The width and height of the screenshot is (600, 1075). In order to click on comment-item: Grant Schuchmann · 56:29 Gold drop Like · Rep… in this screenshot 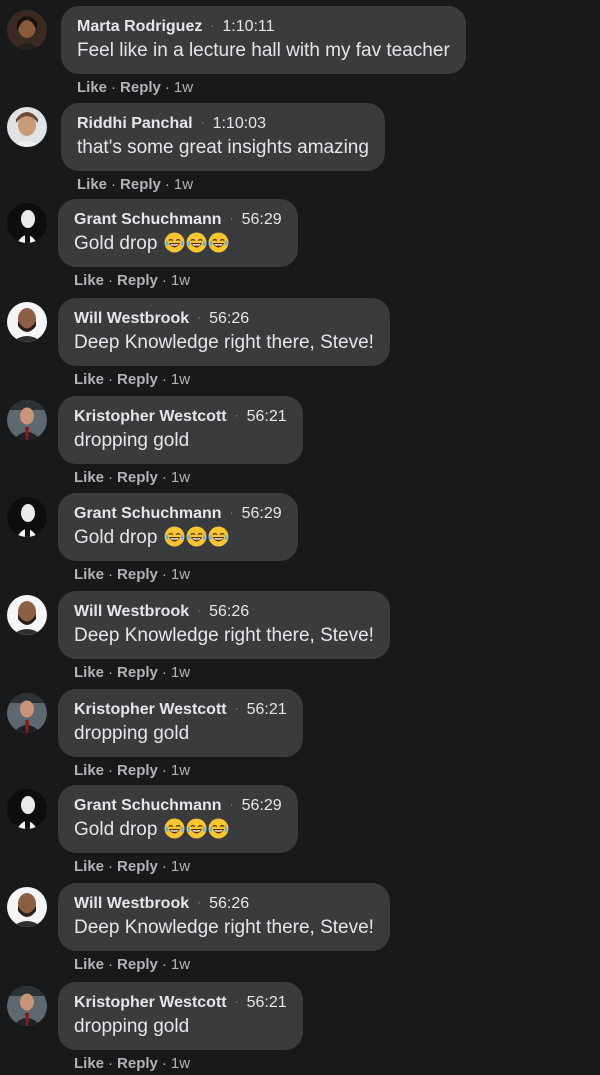, I will do `click(300, 539)`.